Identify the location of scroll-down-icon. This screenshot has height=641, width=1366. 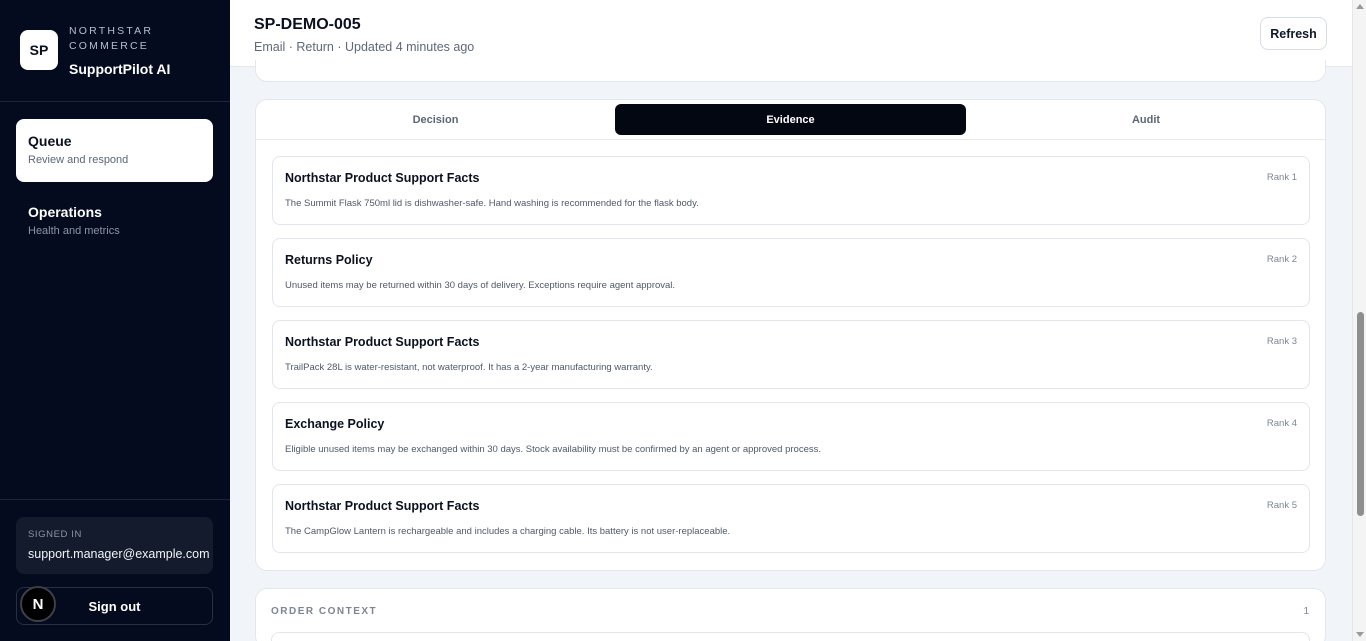
(1360, 634).